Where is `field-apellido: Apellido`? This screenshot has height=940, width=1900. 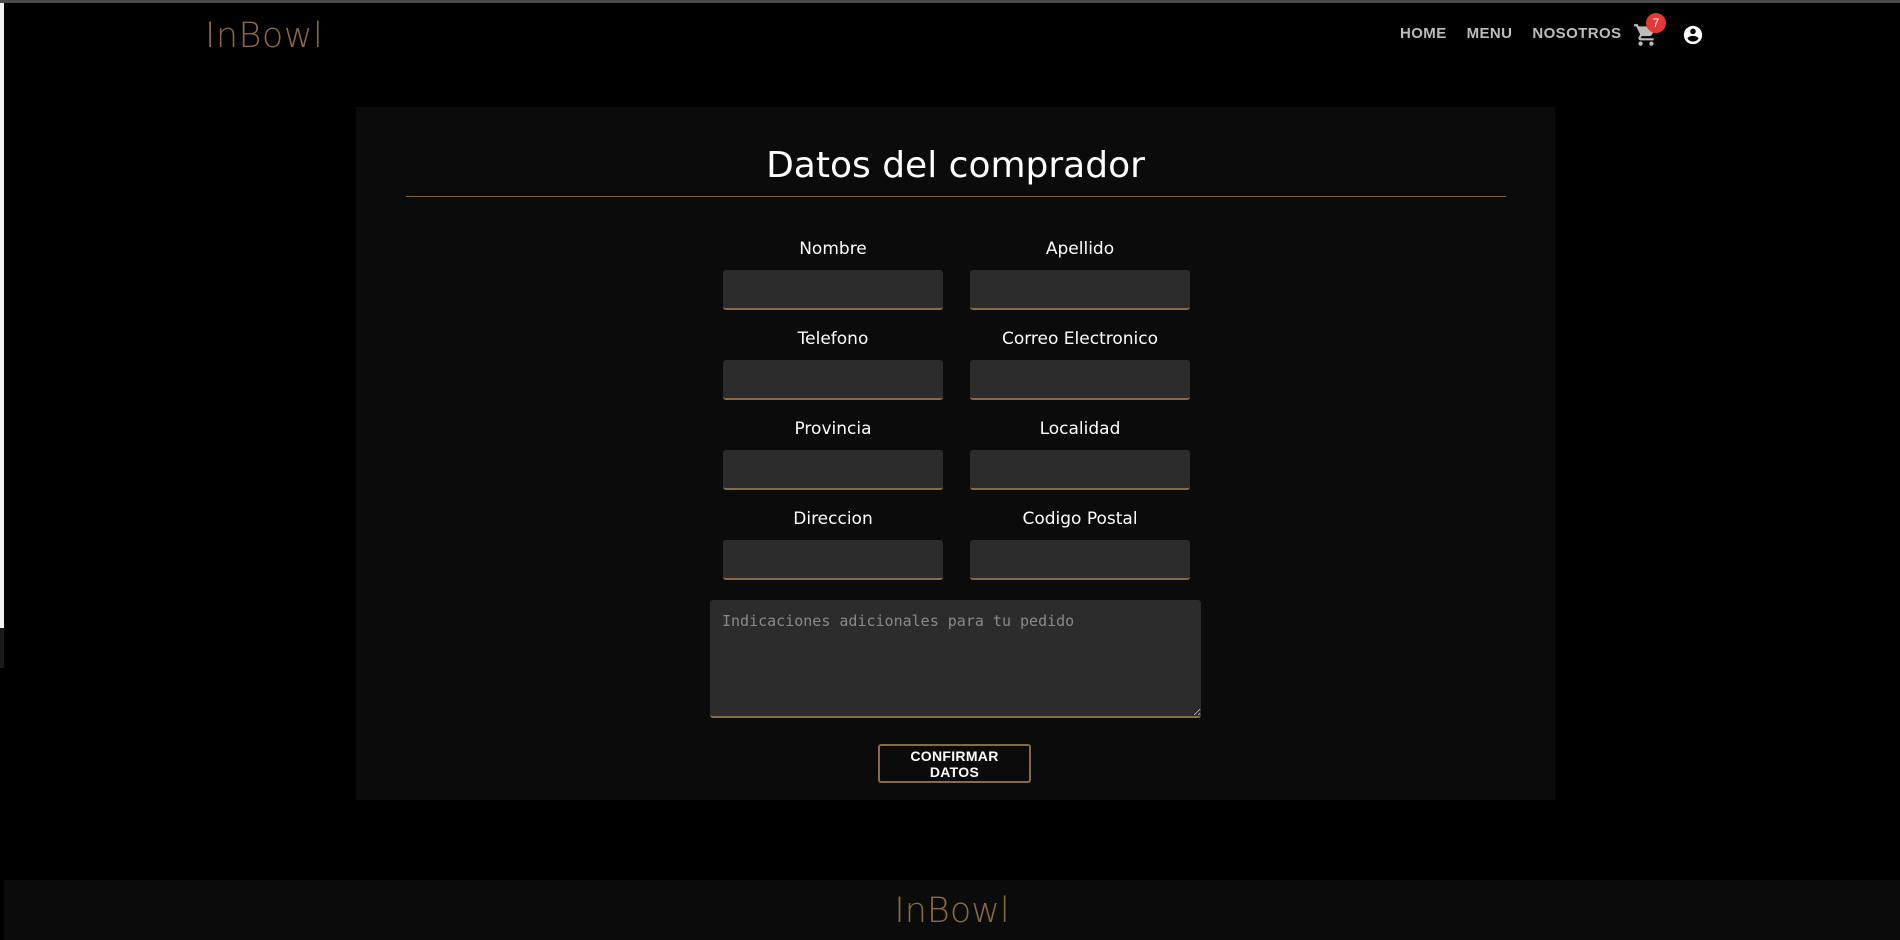 field-apellido: Apellido is located at coordinates (1080, 274).